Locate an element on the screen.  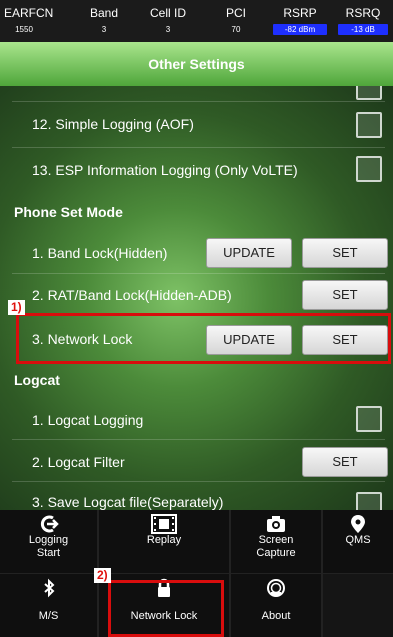
item-label: 1. Logcat Logging is located at coordinates (88, 420).